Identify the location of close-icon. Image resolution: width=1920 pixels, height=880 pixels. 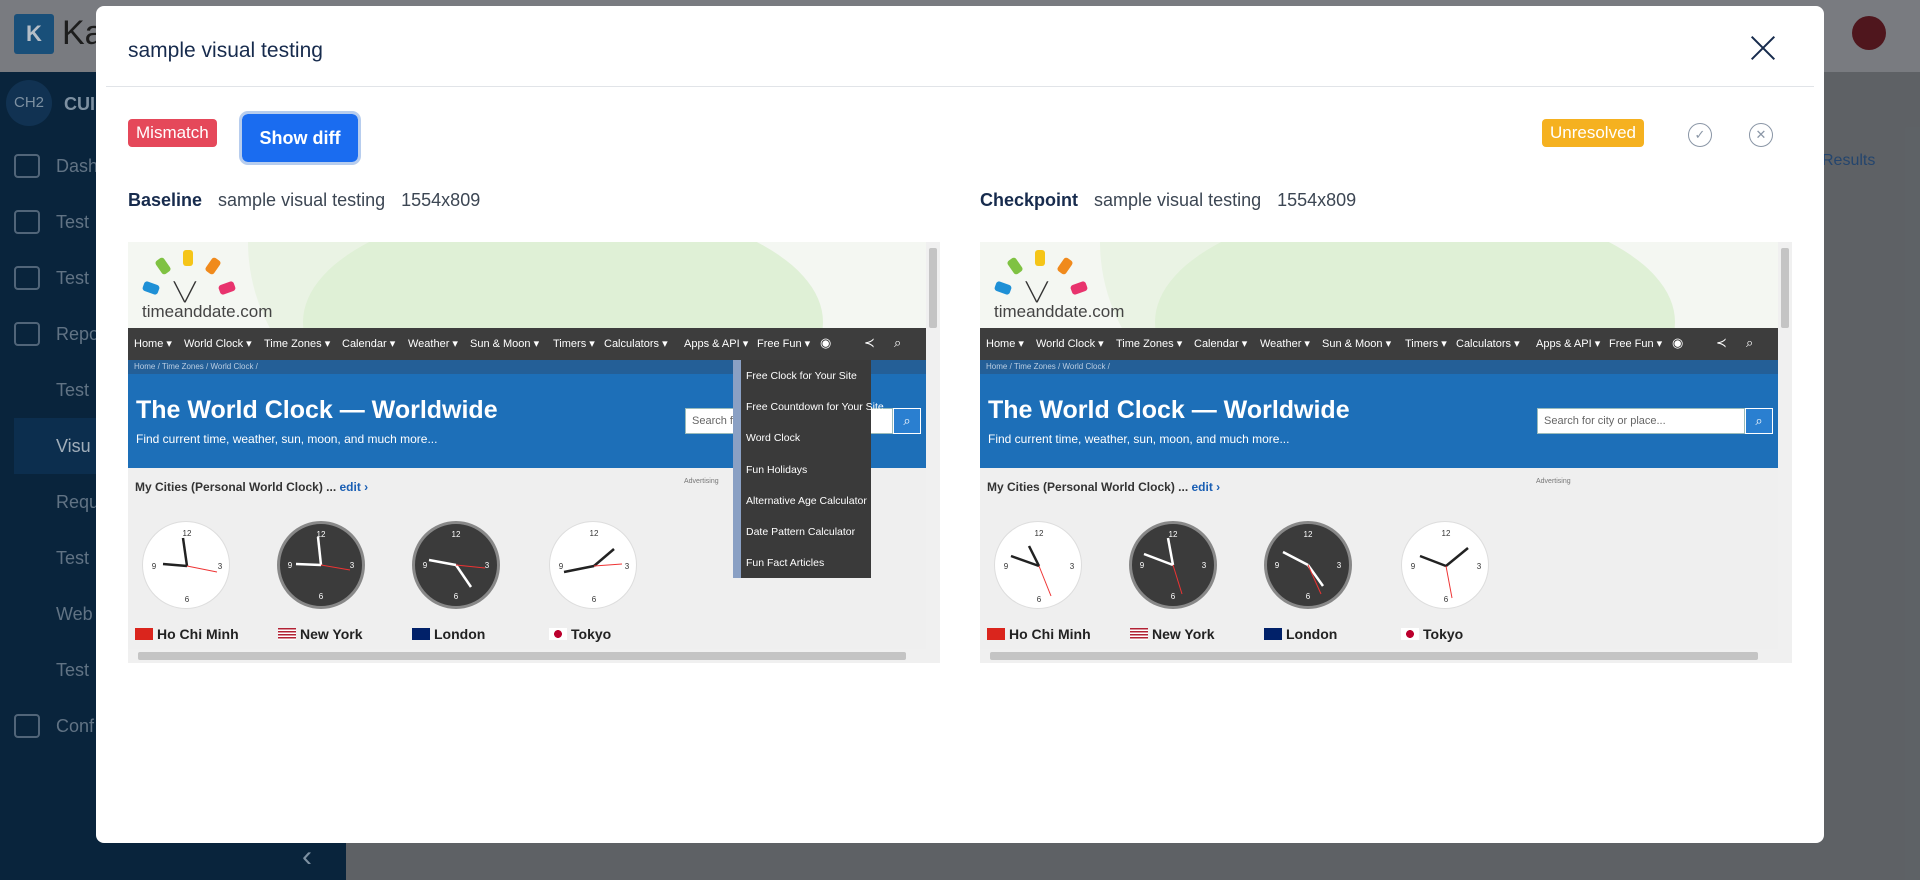
(1763, 47).